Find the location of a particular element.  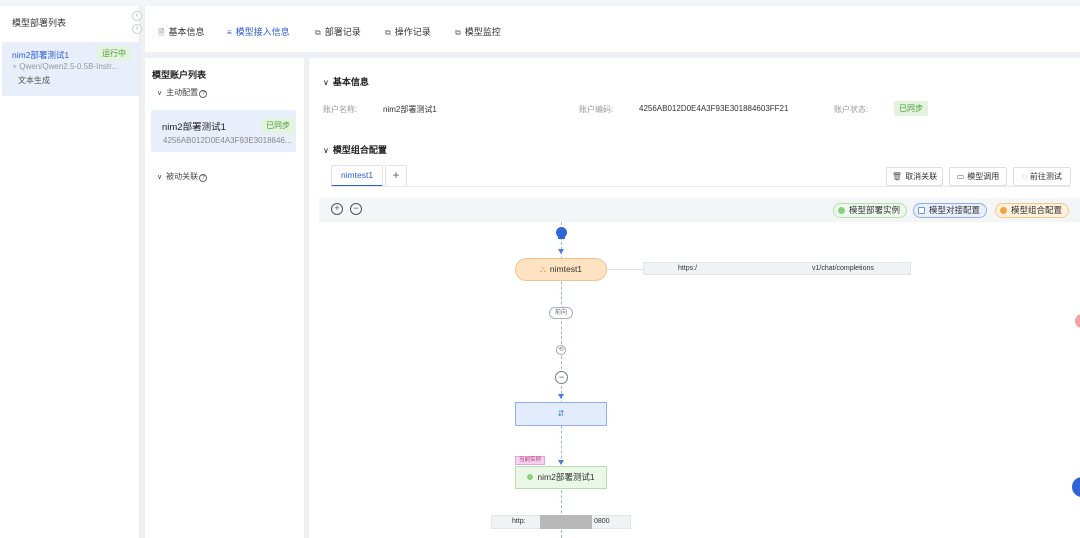

deployment-list-title: 模型部署列表 is located at coordinates (39, 23).